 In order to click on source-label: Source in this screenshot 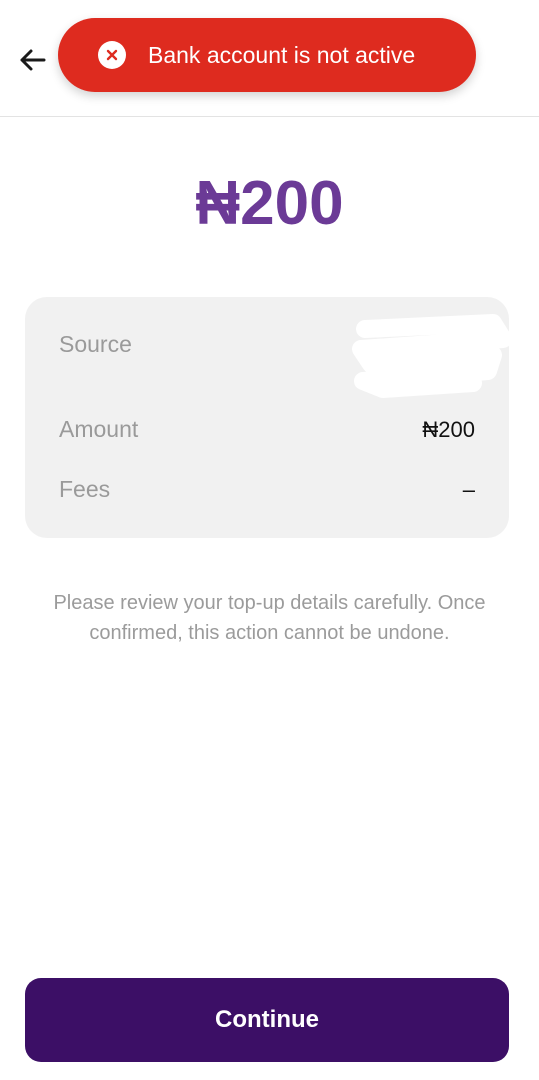, I will do `click(95, 344)`.